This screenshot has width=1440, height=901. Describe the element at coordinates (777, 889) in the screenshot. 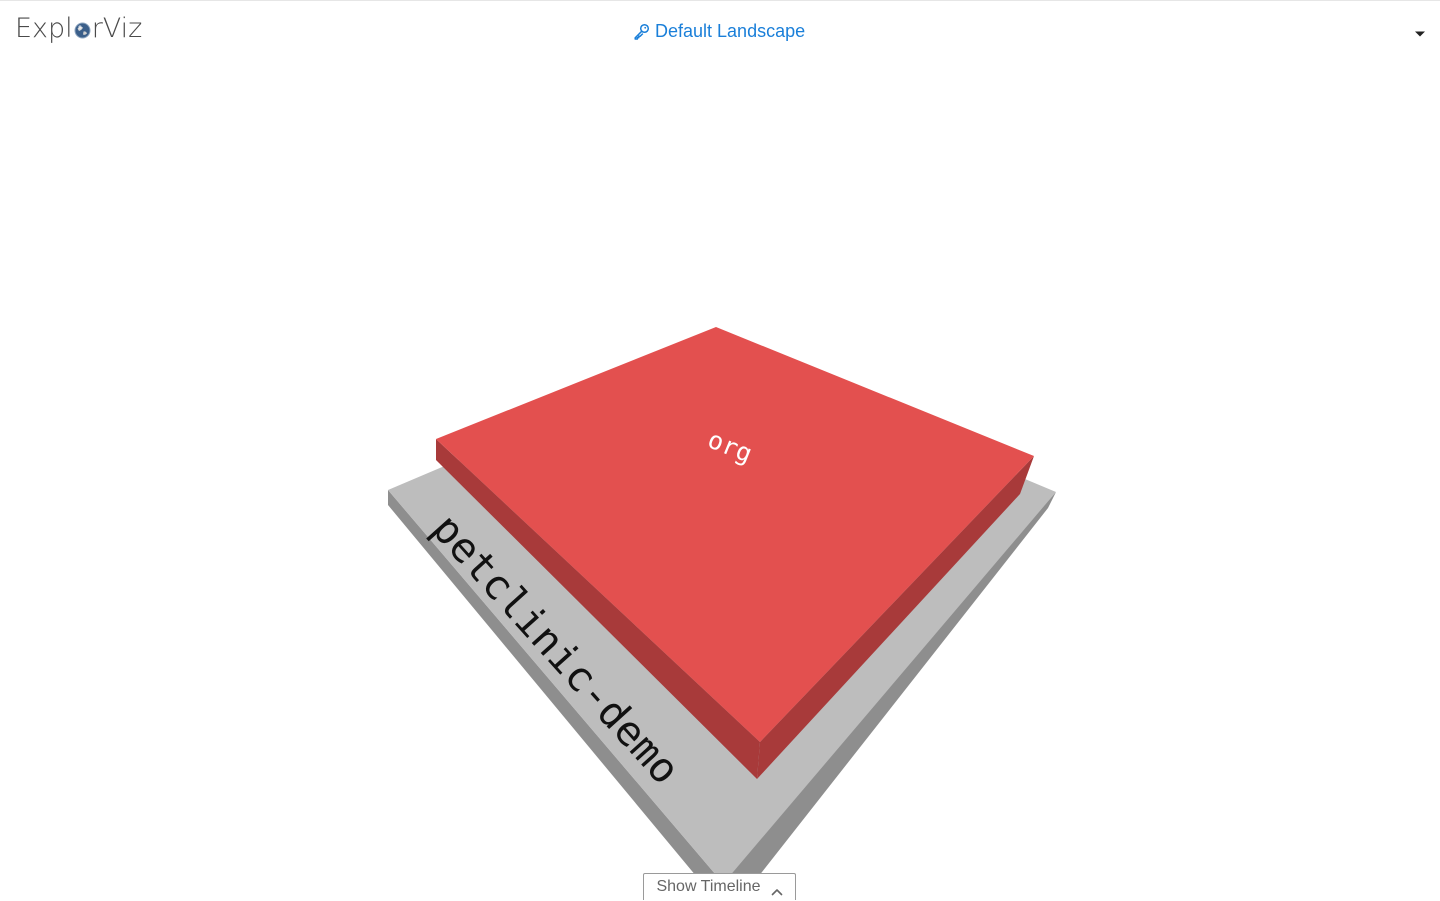

I see `chevron-up-icon` at that location.